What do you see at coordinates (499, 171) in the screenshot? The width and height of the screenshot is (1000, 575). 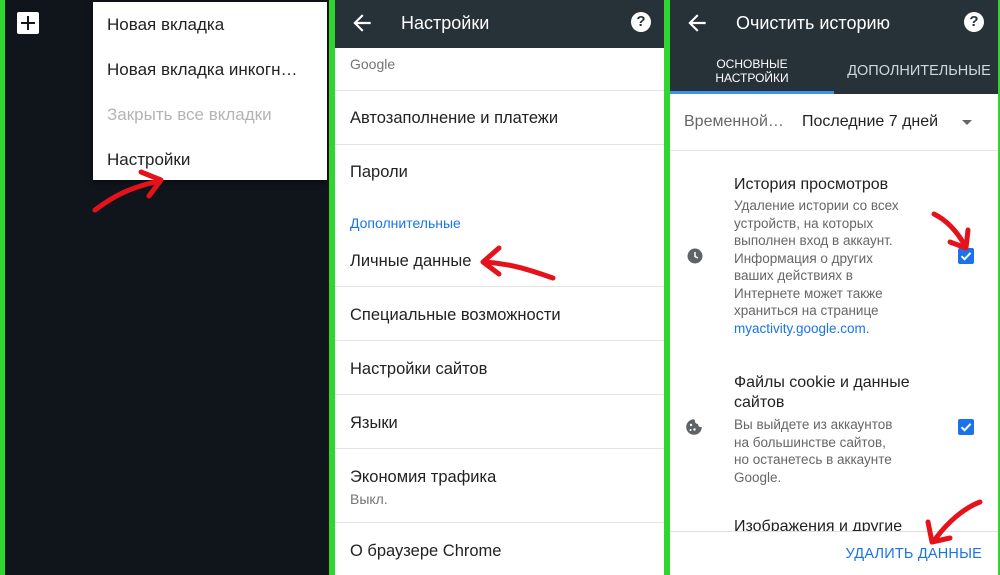 I see `settings-item-passwords: Пароли` at bounding box center [499, 171].